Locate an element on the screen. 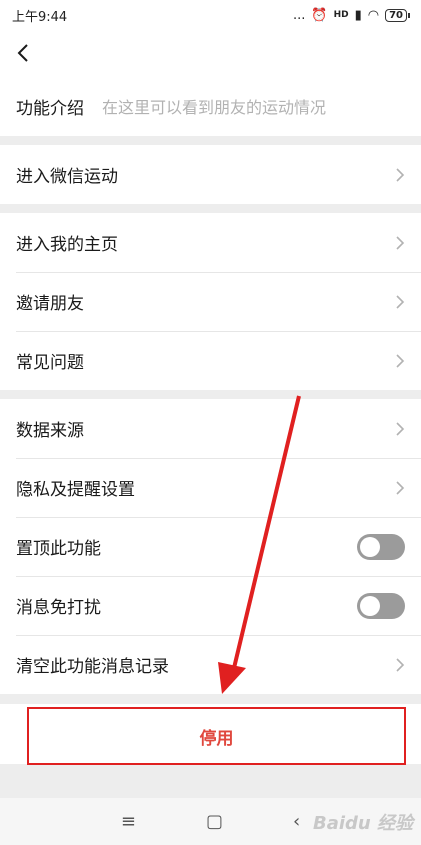  pin-top-toggle is located at coordinates (381, 546).